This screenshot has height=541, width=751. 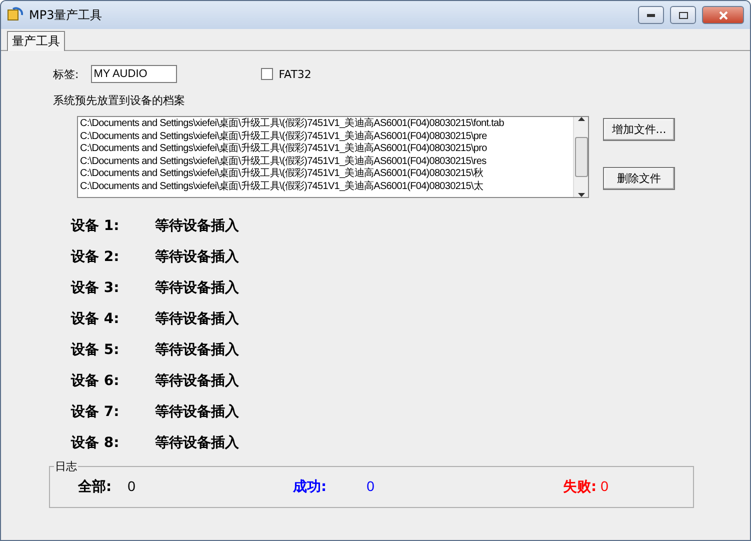 I want to click on file-list, so click(x=333, y=157).